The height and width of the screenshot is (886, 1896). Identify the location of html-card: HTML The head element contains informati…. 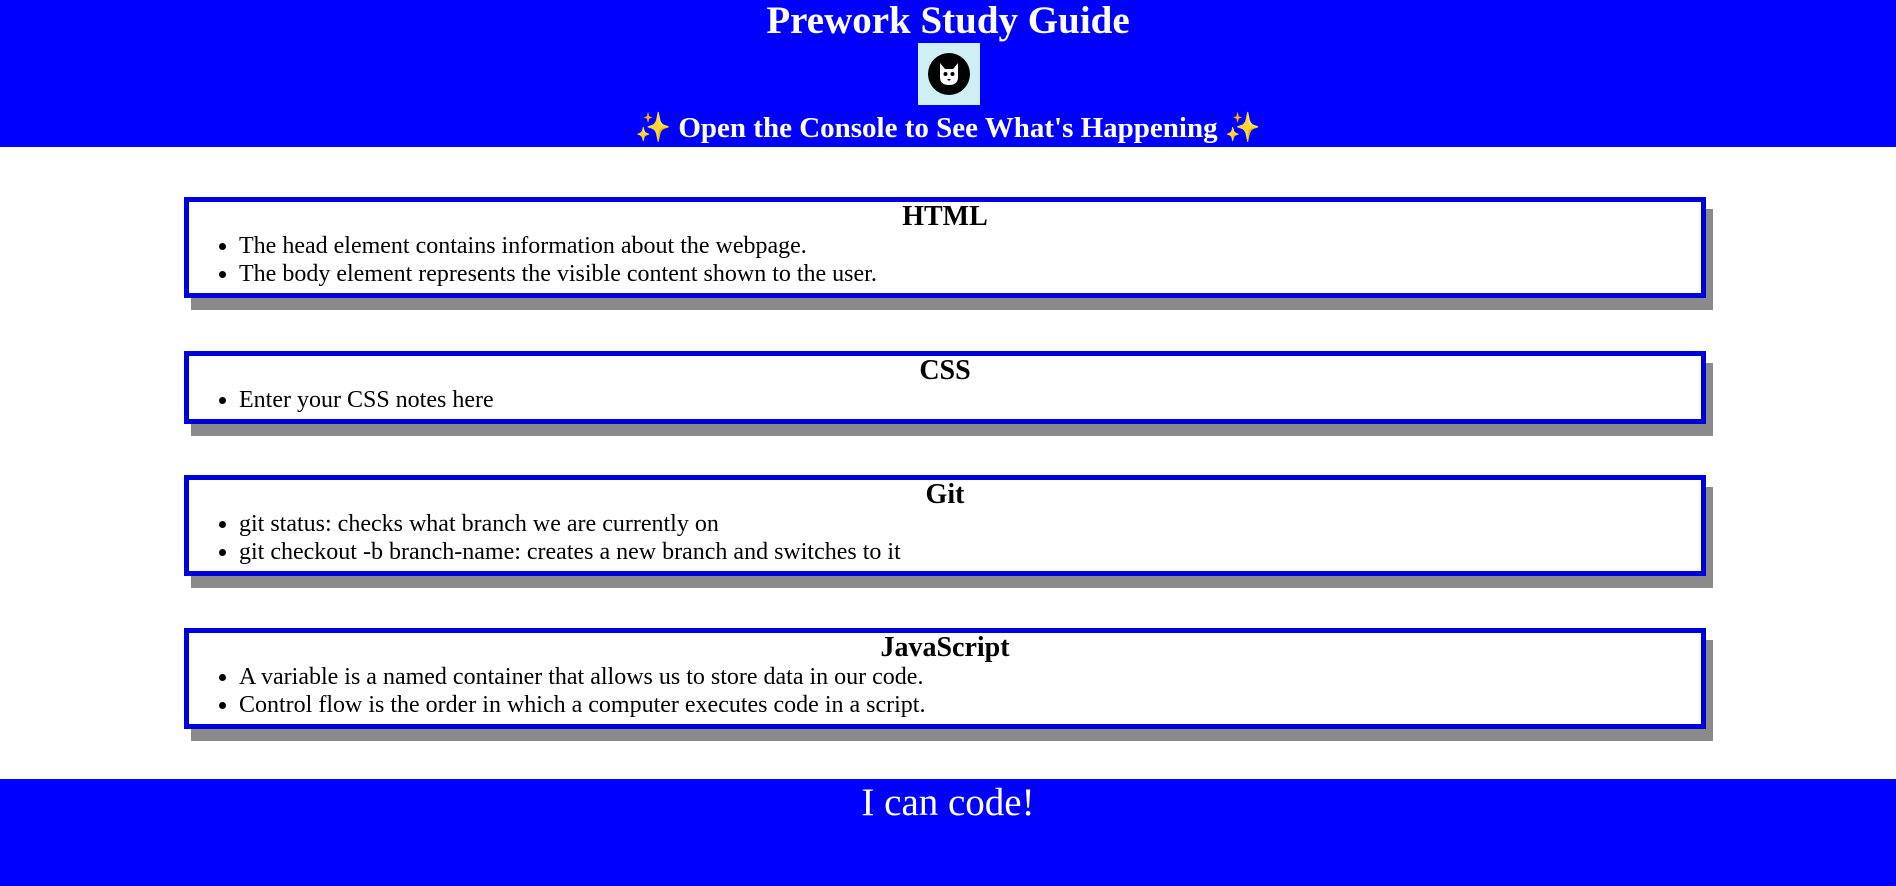
(945, 247).